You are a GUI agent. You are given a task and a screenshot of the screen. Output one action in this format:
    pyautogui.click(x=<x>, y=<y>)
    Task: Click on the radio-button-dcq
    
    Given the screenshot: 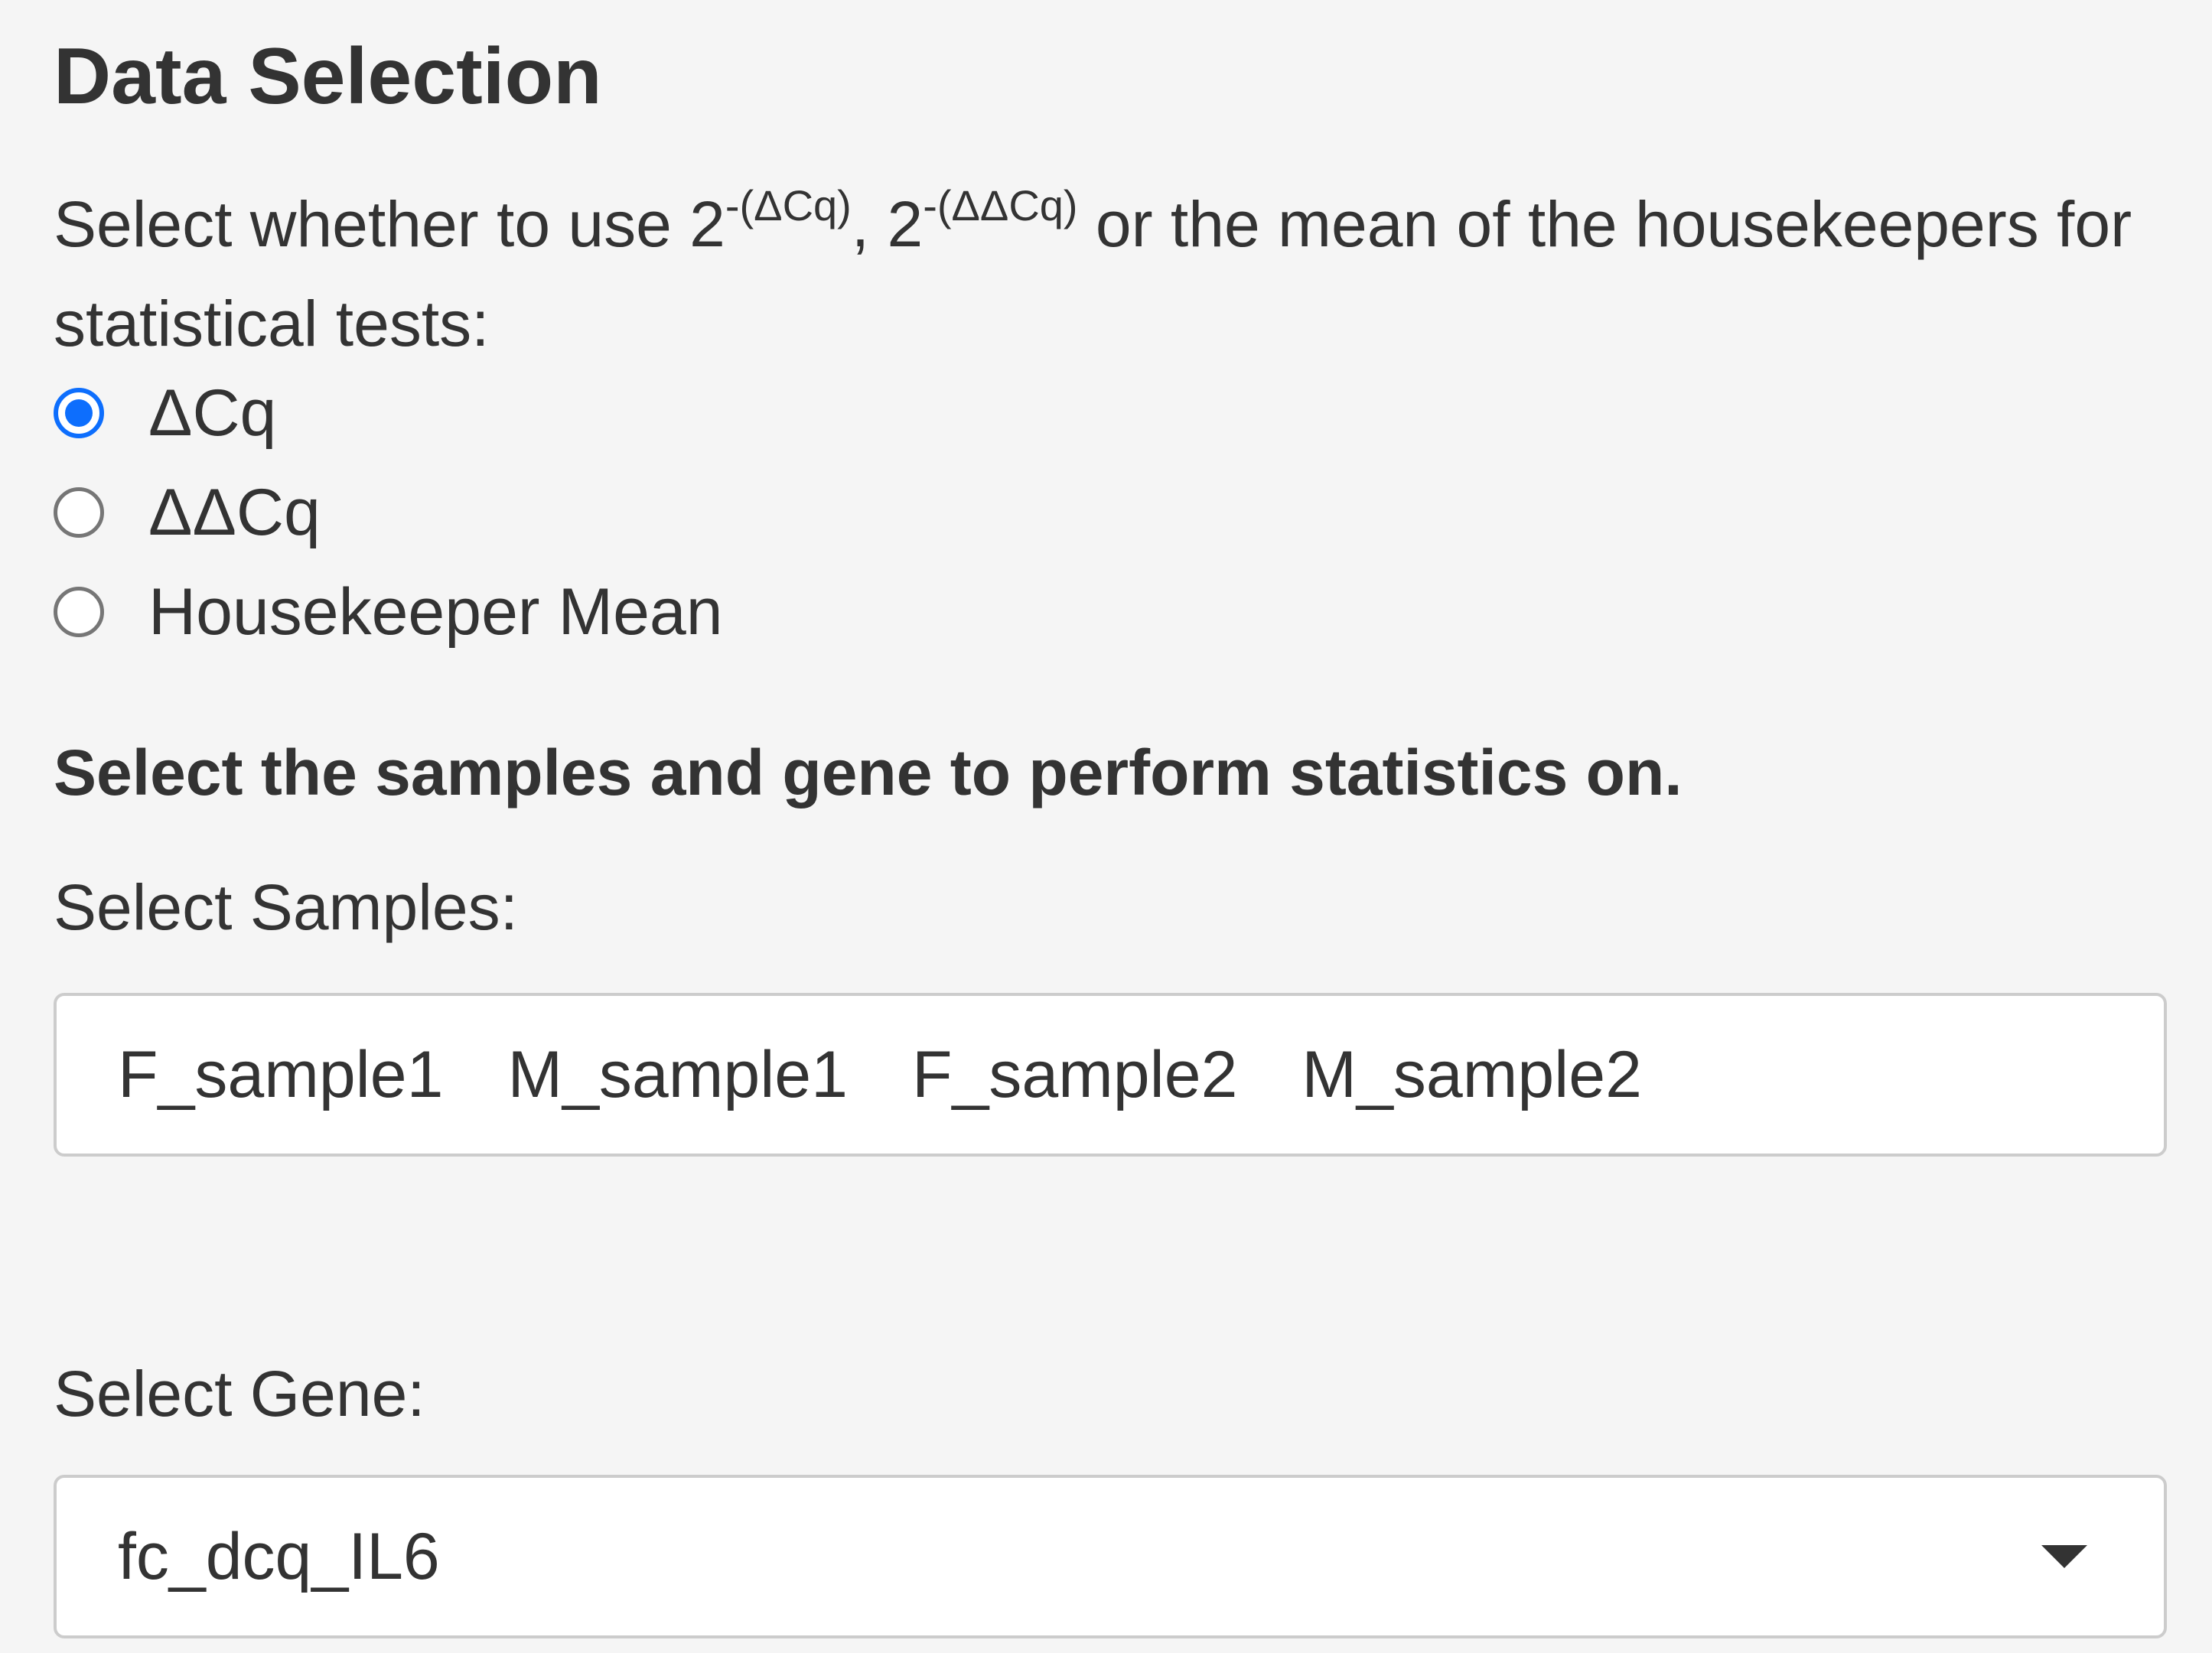 What is the action you would take?
    pyautogui.click(x=79, y=413)
    